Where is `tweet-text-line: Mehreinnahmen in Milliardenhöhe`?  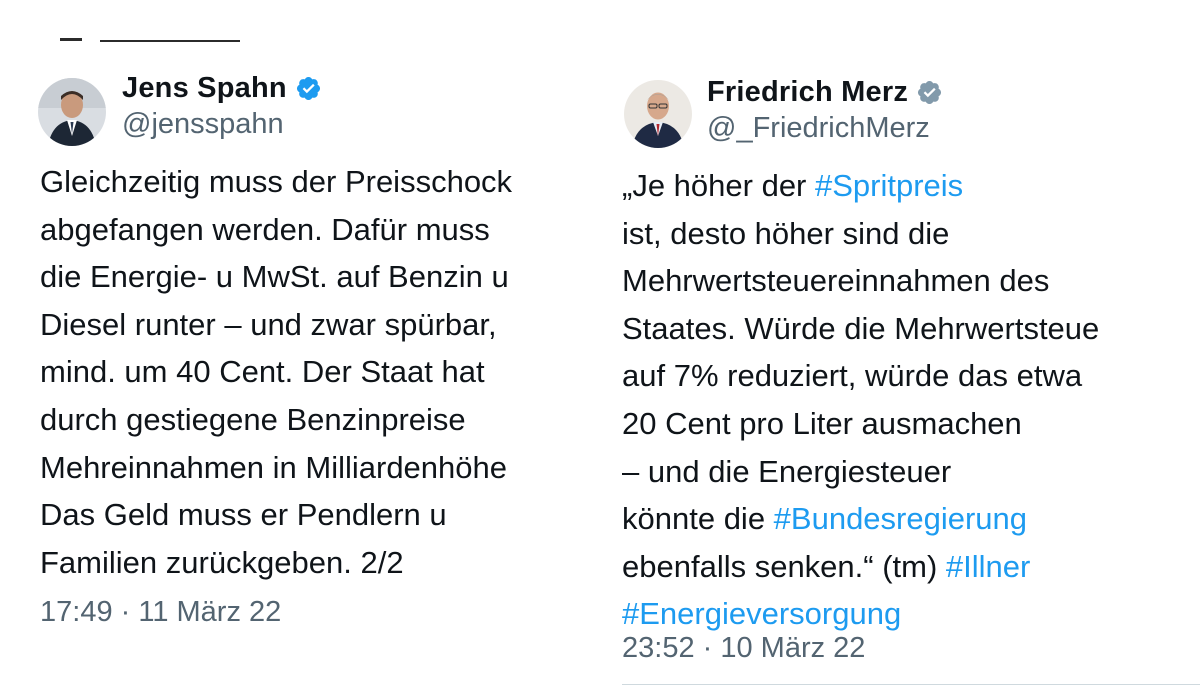
tweet-text-line: Mehreinnahmen in Milliardenhöhe is located at coordinates (276, 468).